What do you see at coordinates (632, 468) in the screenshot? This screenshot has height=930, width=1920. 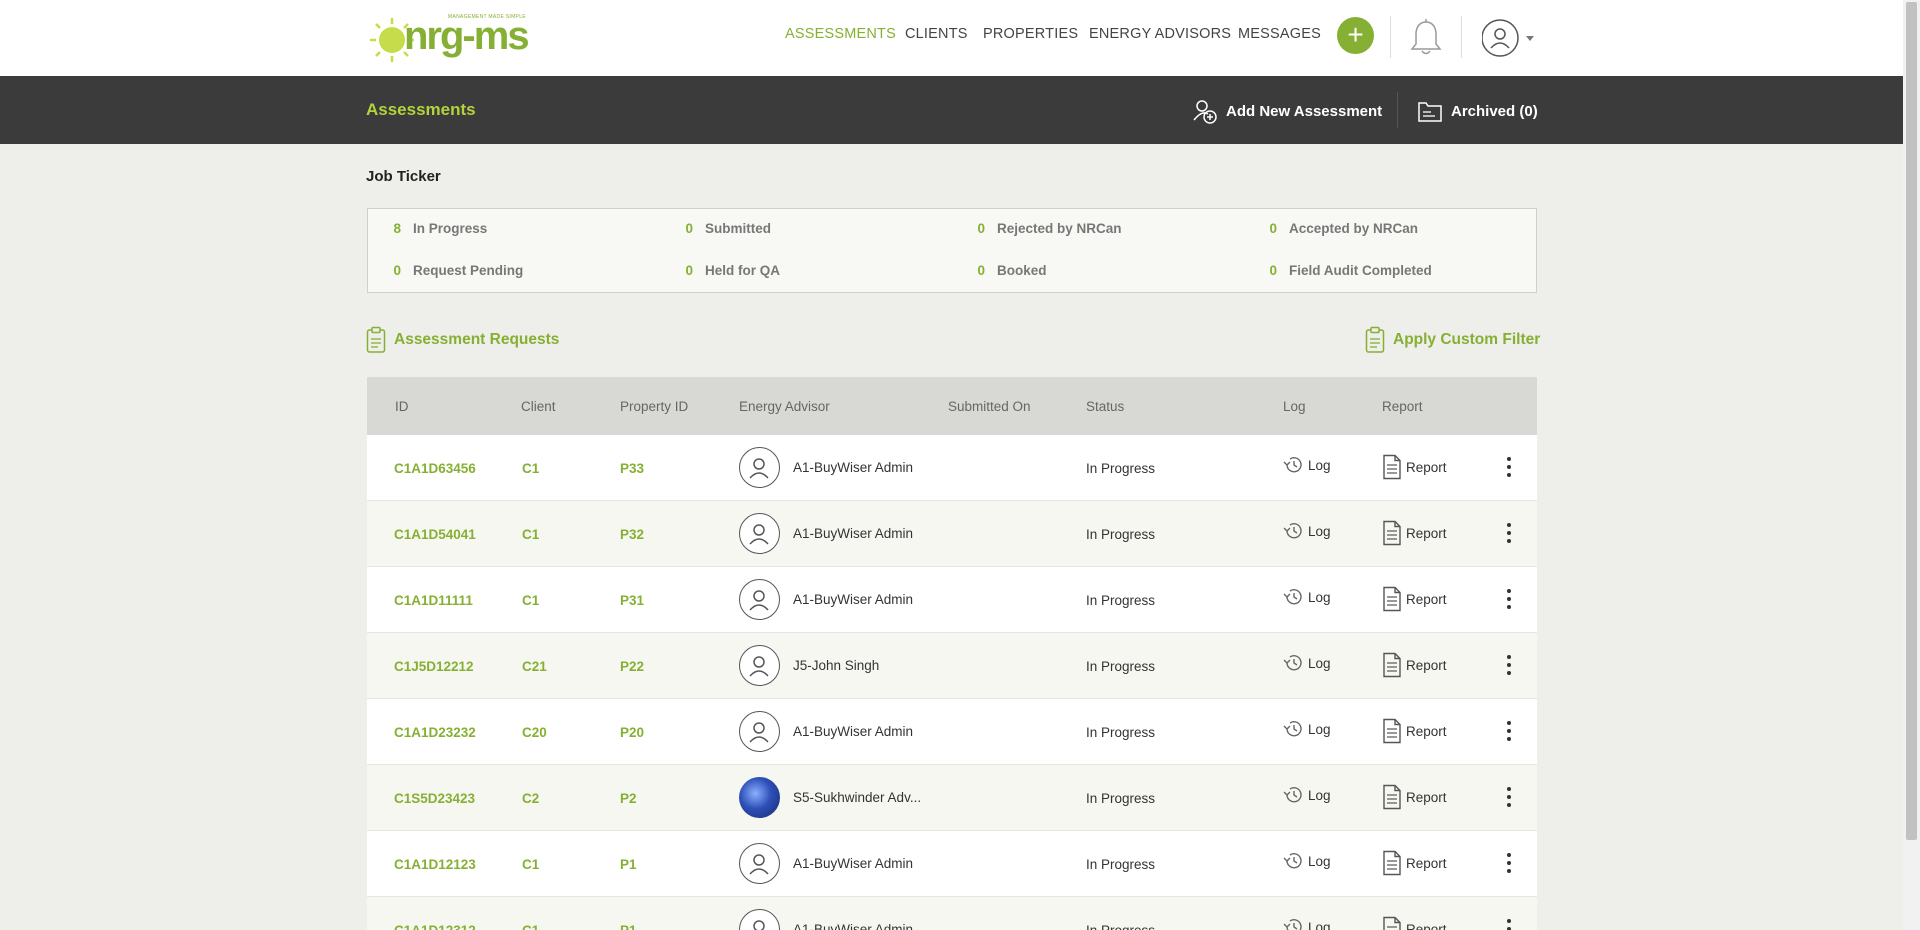 I see `property-link: P33` at bounding box center [632, 468].